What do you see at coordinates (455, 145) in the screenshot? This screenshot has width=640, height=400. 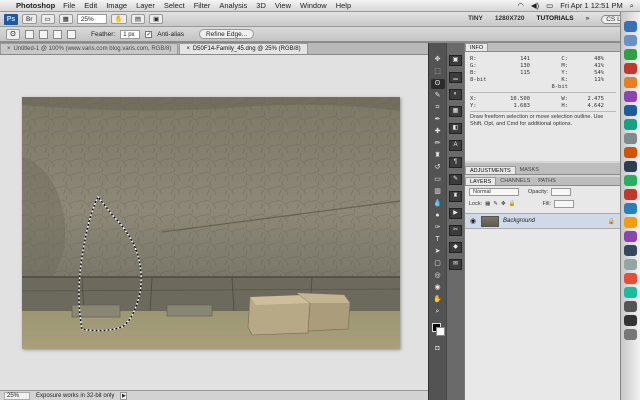 I see `character-panel-icon: A` at bounding box center [455, 145].